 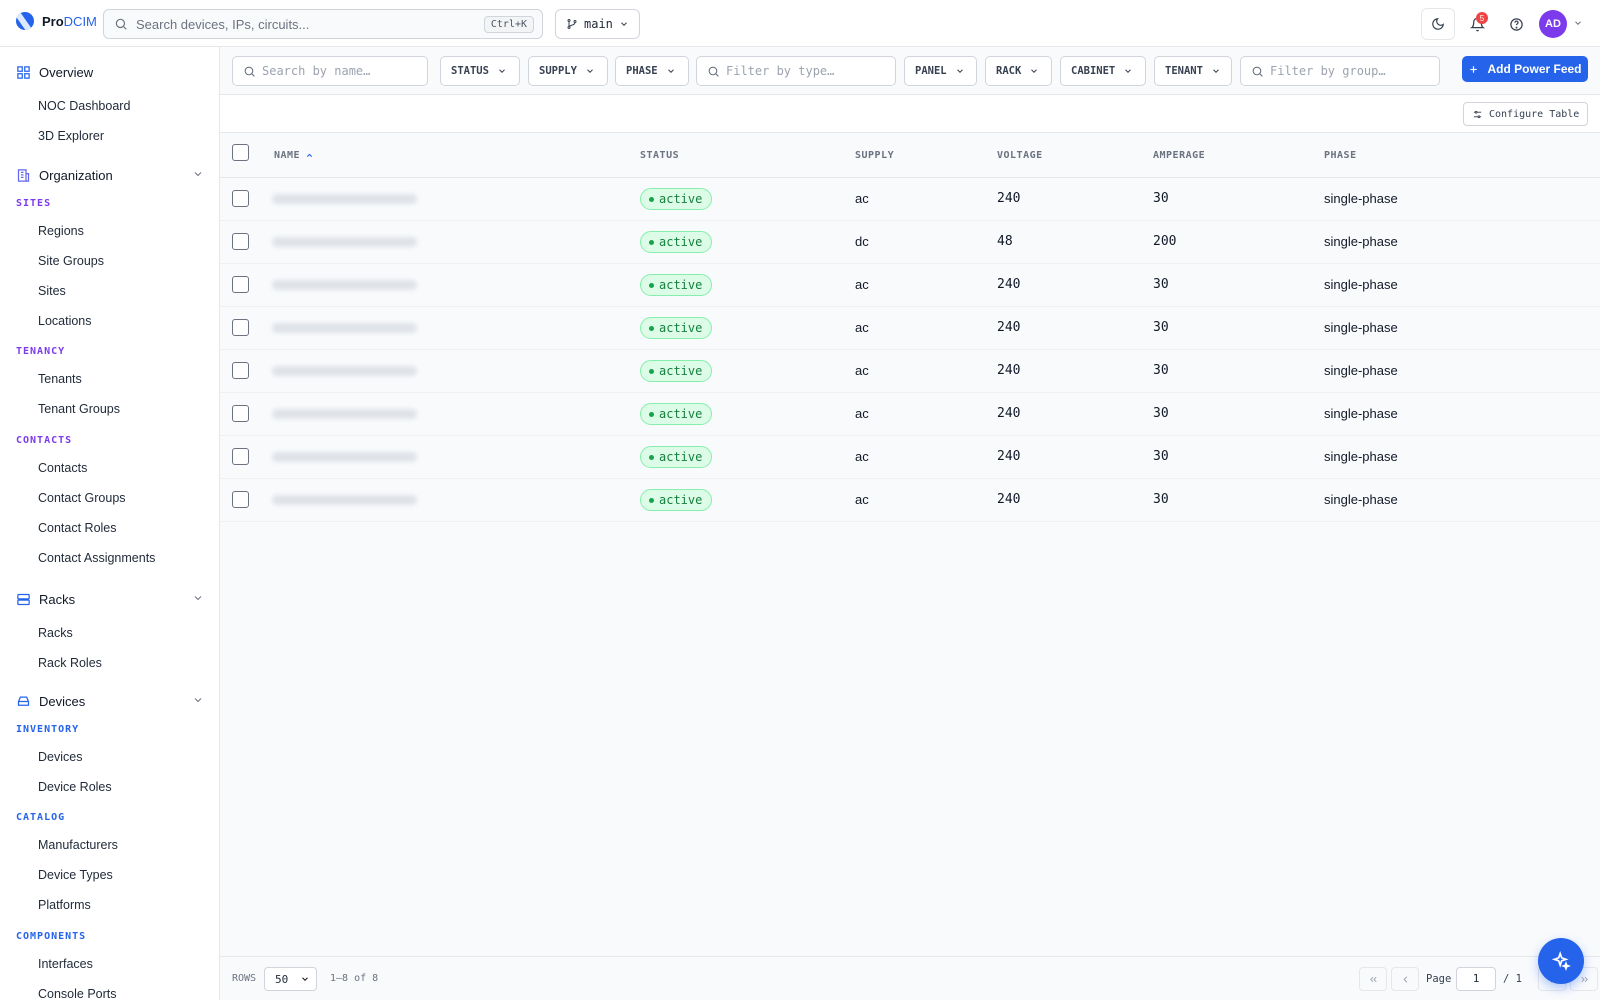 I want to click on page-number-input: 1, so click(x=1476, y=979).